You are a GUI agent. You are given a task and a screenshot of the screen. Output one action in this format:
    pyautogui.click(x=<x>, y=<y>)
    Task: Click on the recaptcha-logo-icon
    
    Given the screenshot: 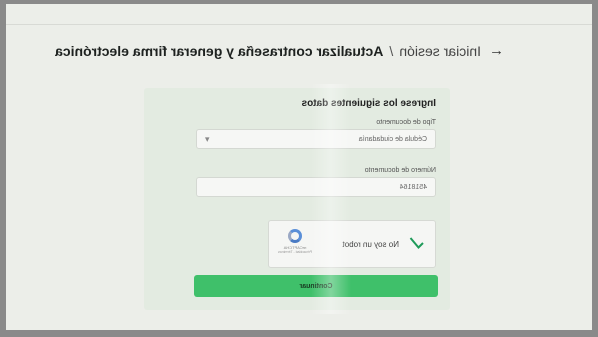 What is the action you would take?
    pyautogui.click(x=295, y=236)
    